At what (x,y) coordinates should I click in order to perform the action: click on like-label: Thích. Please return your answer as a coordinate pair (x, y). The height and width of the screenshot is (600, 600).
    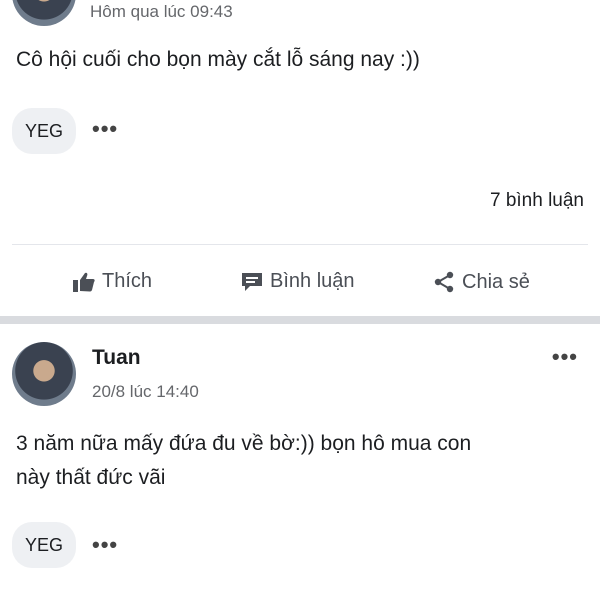
    Looking at the image, I should click on (127, 281).